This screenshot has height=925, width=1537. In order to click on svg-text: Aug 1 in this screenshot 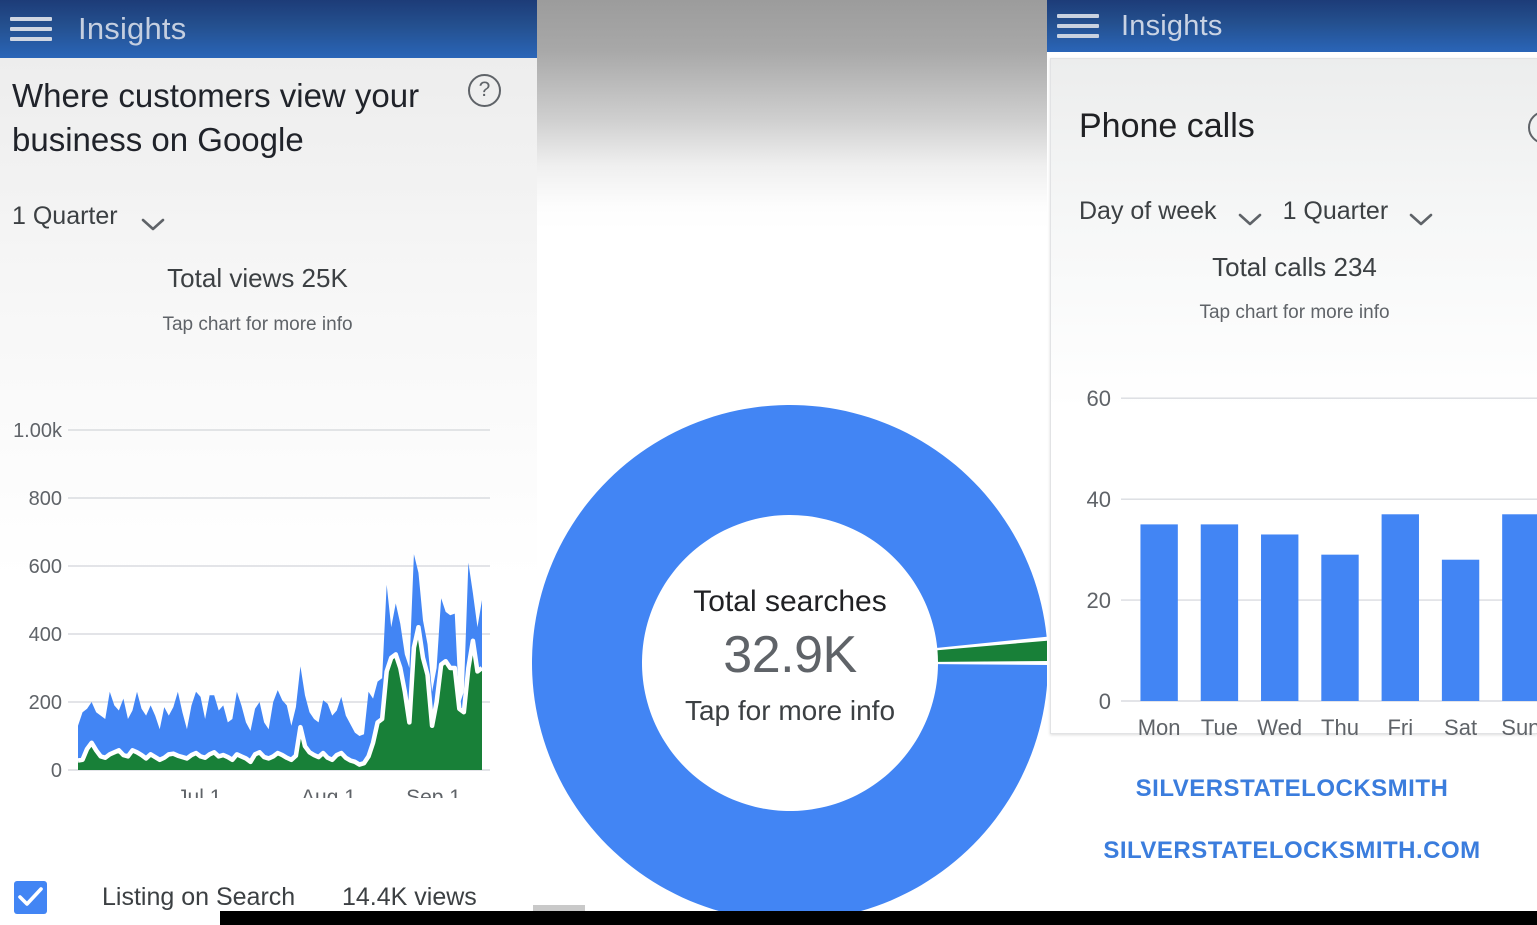, I will do `click(328, 792)`.